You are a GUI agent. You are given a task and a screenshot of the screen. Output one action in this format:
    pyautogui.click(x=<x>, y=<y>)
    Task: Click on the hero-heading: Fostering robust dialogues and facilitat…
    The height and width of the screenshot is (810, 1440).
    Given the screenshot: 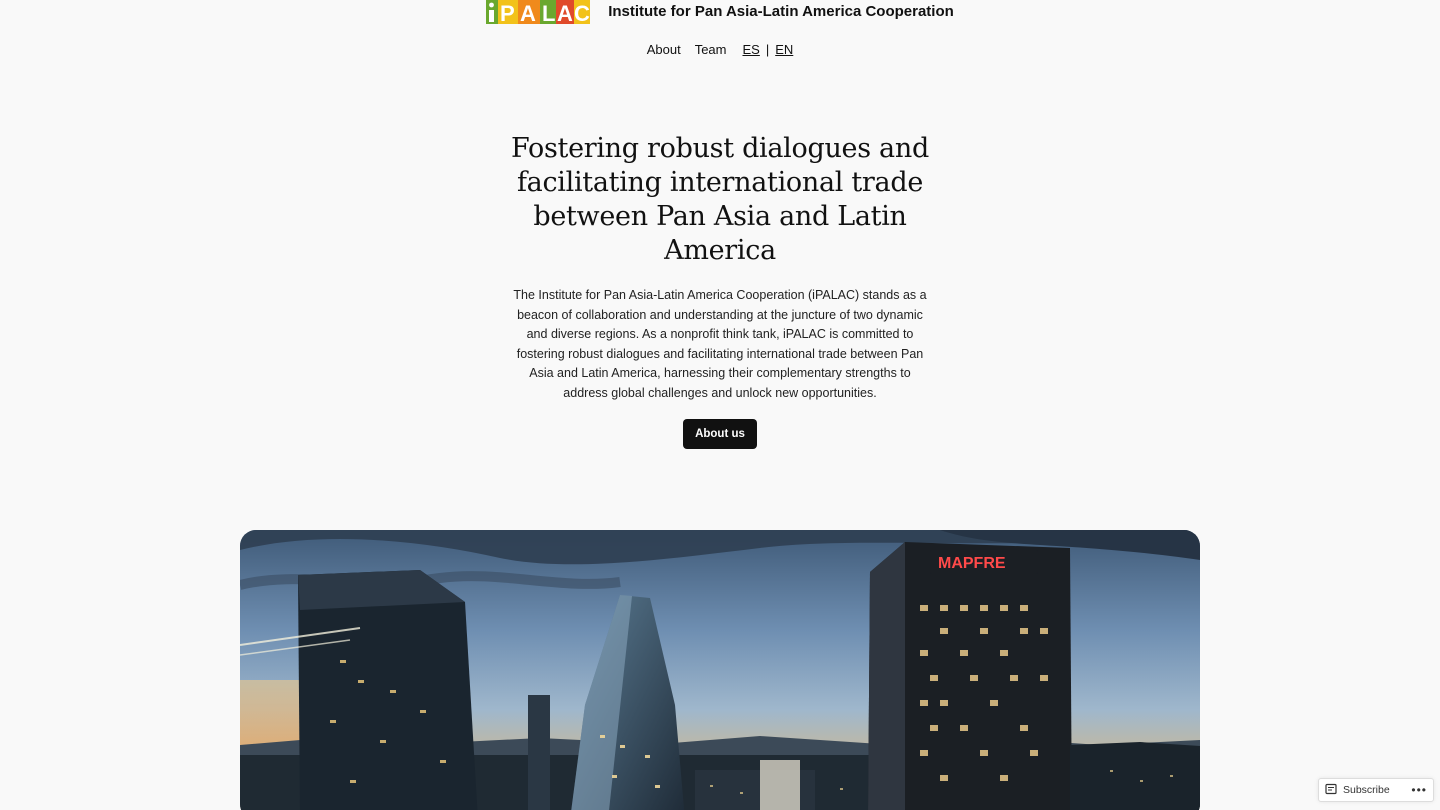 What is the action you would take?
    pyautogui.click(x=720, y=199)
    